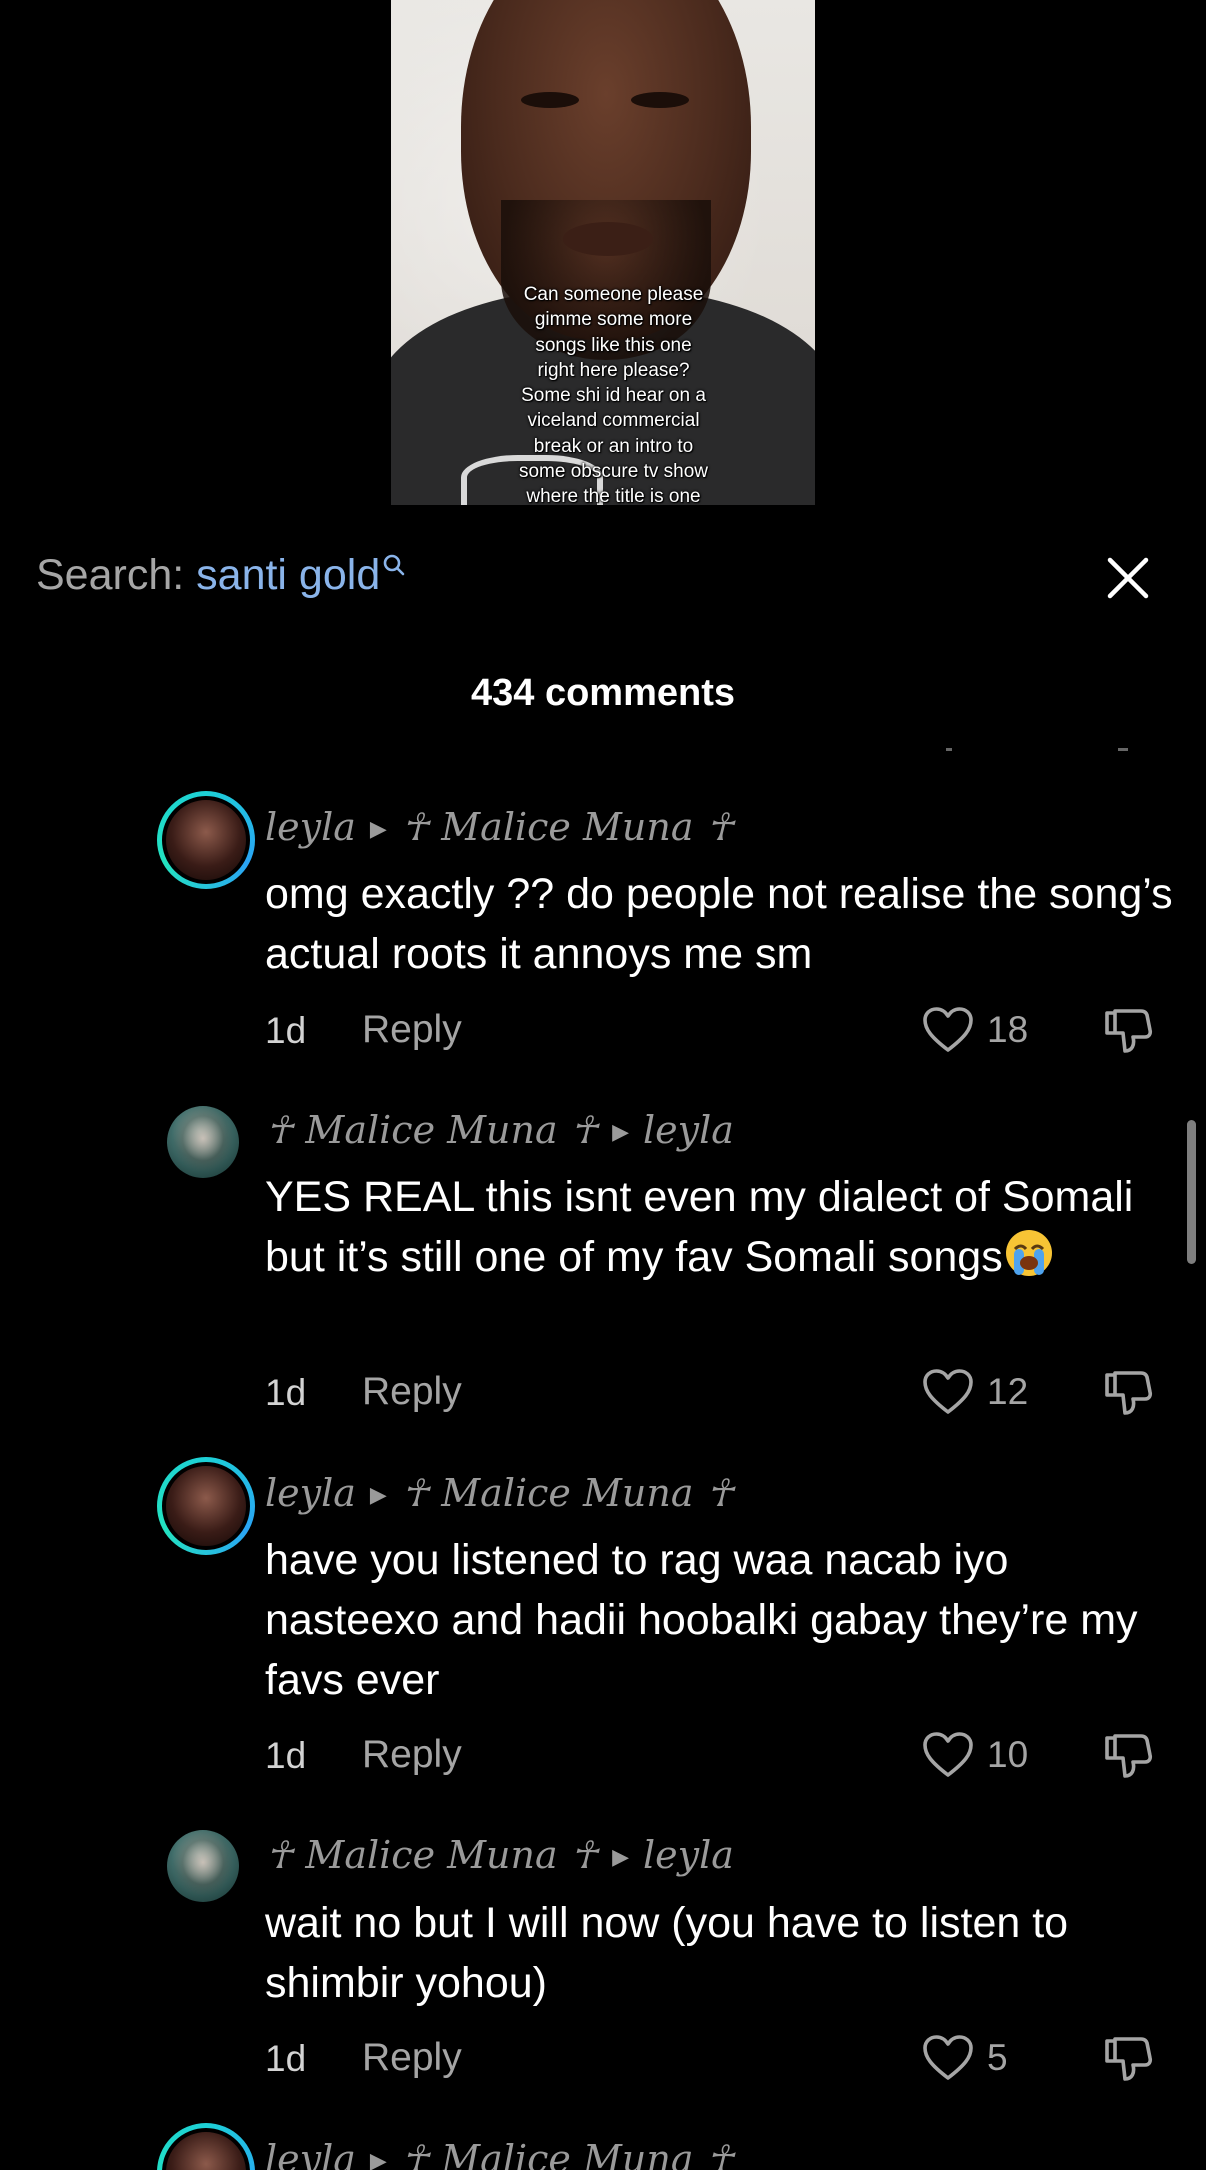 The height and width of the screenshot is (2170, 1206). What do you see at coordinates (394, 565) in the screenshot?
I see `search-icon` at bounding box center [394, 565].